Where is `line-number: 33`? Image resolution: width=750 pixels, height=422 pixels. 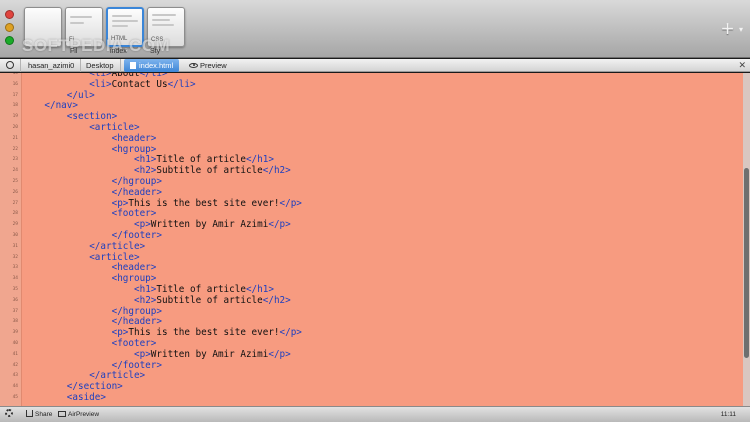 line-number: 33 is located at coordinates (15, 268).